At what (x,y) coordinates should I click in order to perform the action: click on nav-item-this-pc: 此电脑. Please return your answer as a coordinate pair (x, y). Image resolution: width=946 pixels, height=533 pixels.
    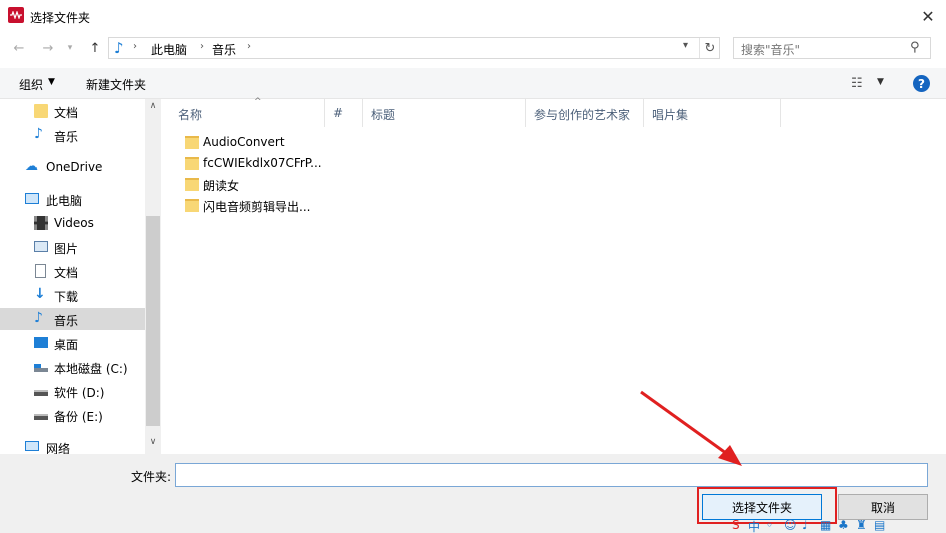
    Looking at the image, I should click on (72, 199).